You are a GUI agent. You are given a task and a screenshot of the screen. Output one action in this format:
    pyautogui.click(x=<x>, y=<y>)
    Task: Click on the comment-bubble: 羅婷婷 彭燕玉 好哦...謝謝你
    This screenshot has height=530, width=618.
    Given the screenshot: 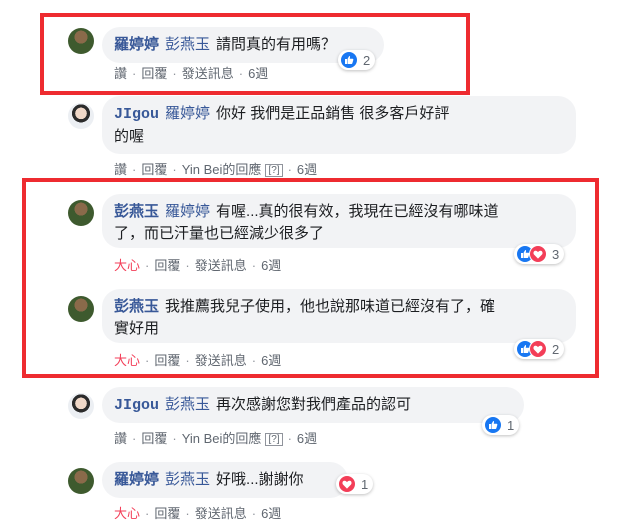 What is the action you would take?
    pyautogui.click(x=225, y=480)
    